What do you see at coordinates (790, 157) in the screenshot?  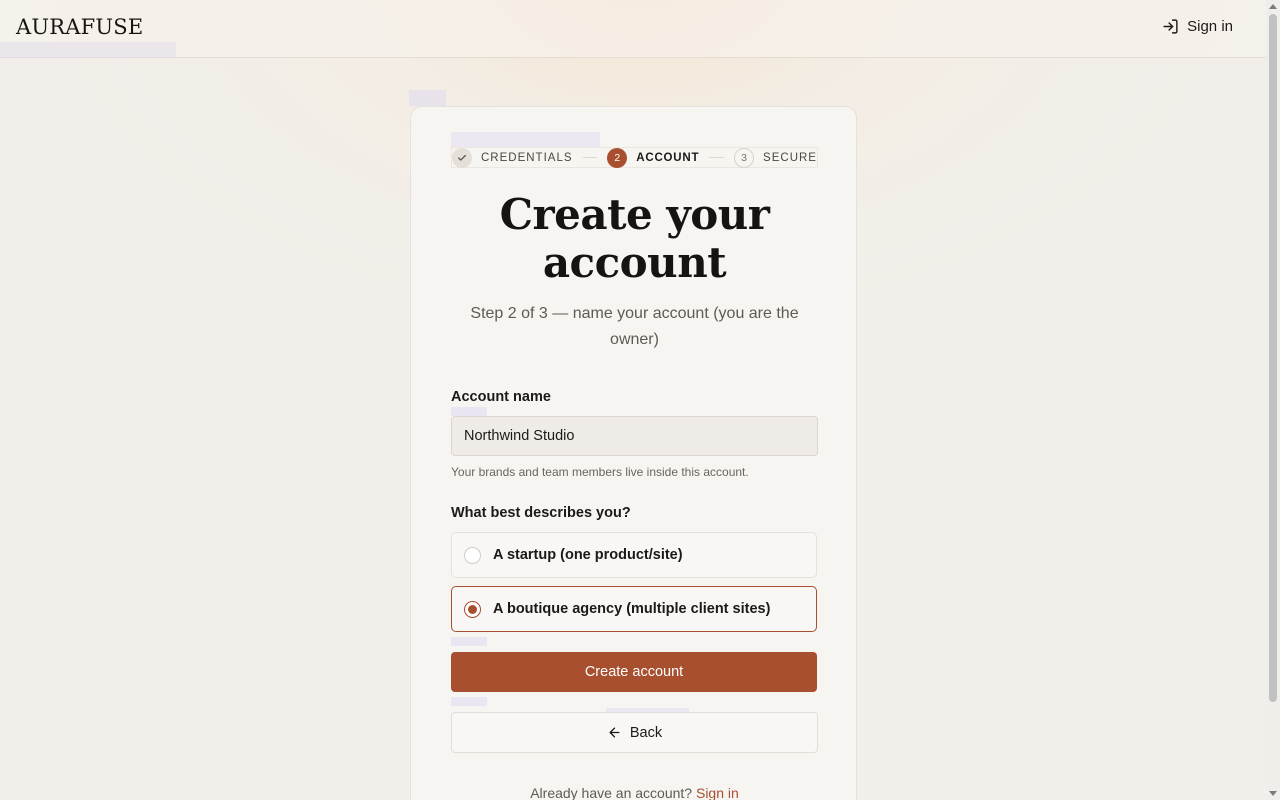 I see `step-label: SECURE` at bounding box center [790, 157].